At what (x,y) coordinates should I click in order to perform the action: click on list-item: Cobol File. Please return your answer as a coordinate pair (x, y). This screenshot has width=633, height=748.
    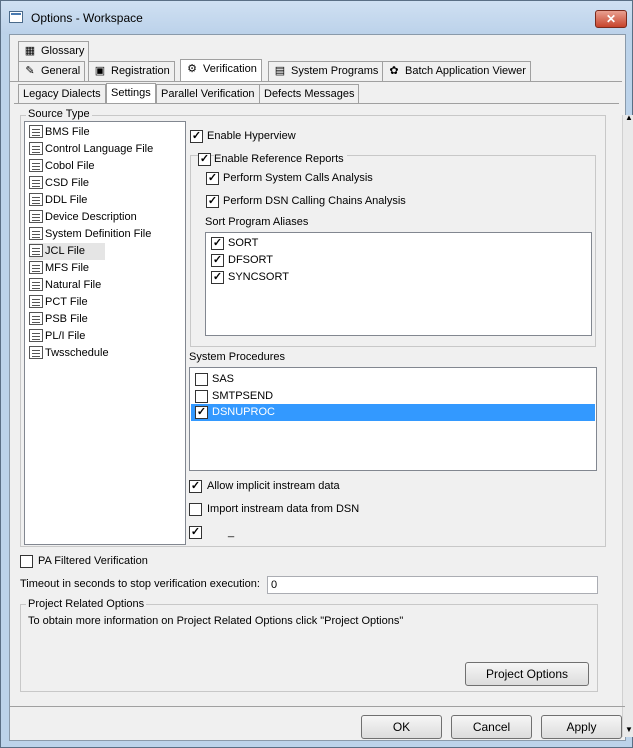
    Looking at the image, I should click on (62, 166).